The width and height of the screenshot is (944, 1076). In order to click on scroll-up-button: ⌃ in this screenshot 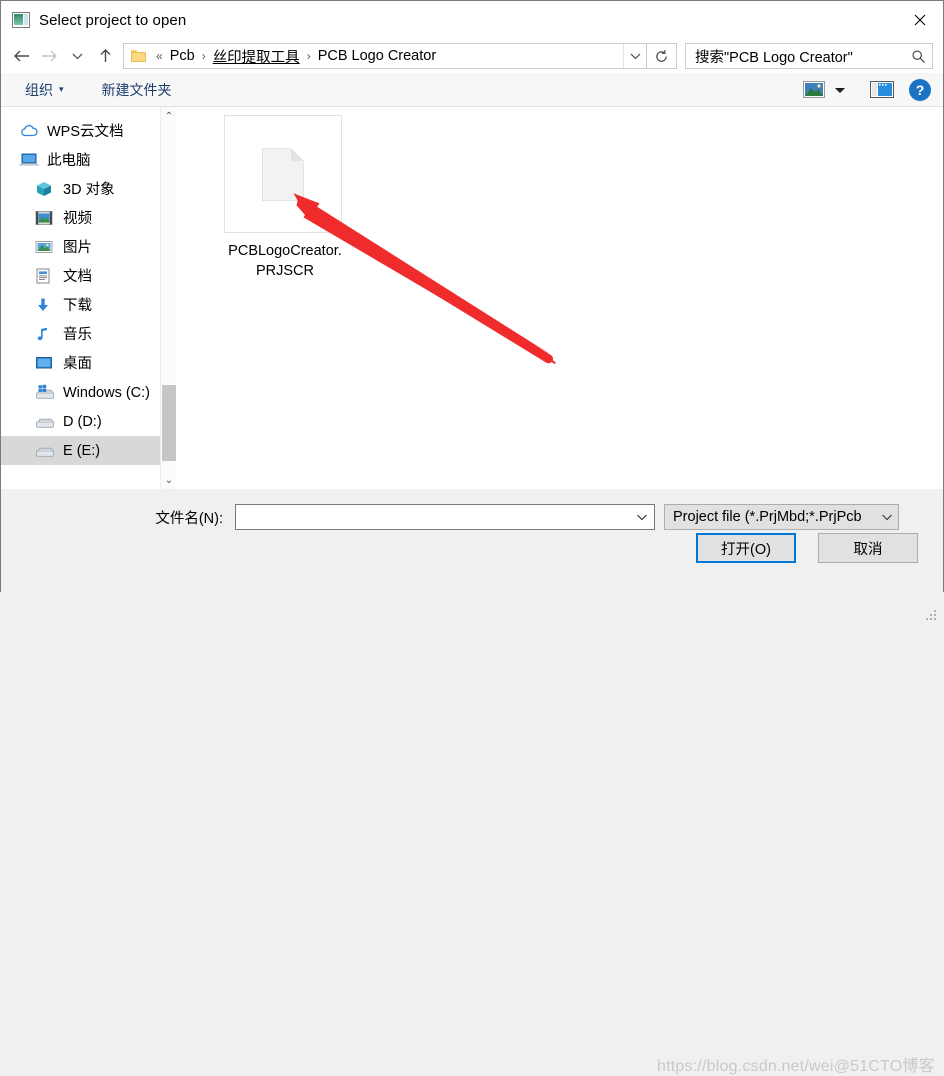, I will do `click(169, 116)`.